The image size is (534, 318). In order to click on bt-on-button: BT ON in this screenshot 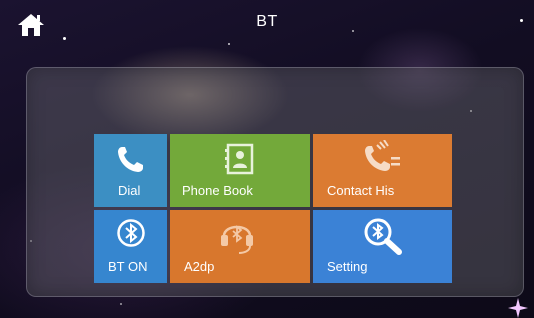, I will do `click(130, 246)`.